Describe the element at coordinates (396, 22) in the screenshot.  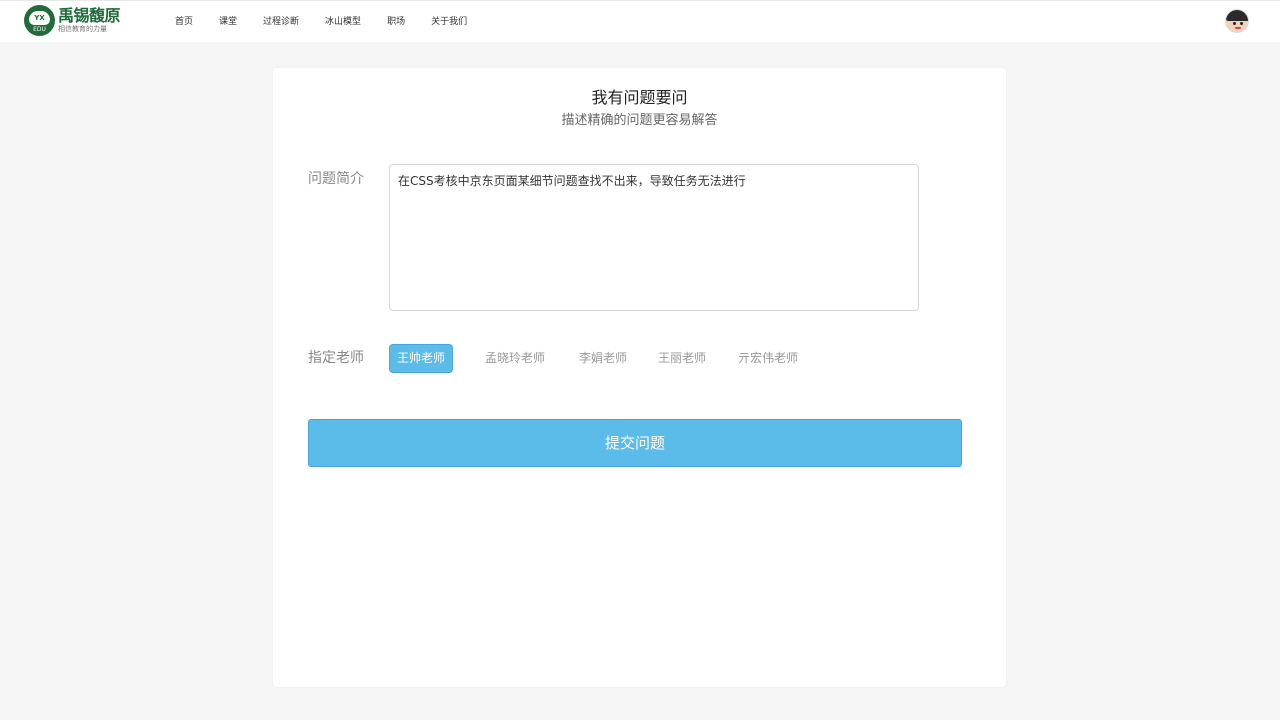
I see `nav-item-workplace: 职场` at that location.